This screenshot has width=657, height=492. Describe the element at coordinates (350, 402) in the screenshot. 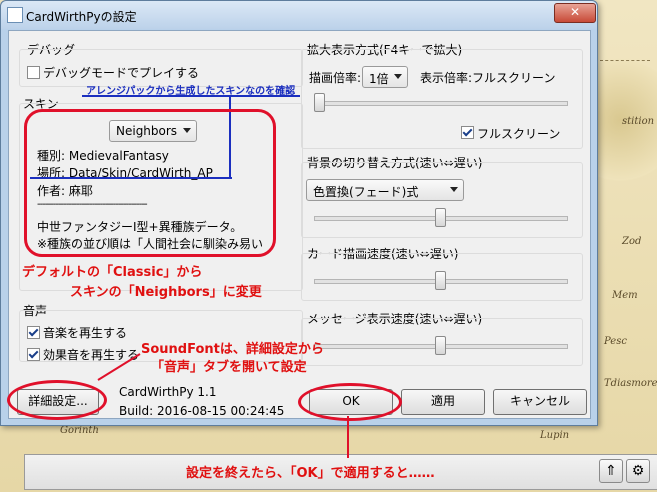

I see `ok-highlight-oval` at that location.